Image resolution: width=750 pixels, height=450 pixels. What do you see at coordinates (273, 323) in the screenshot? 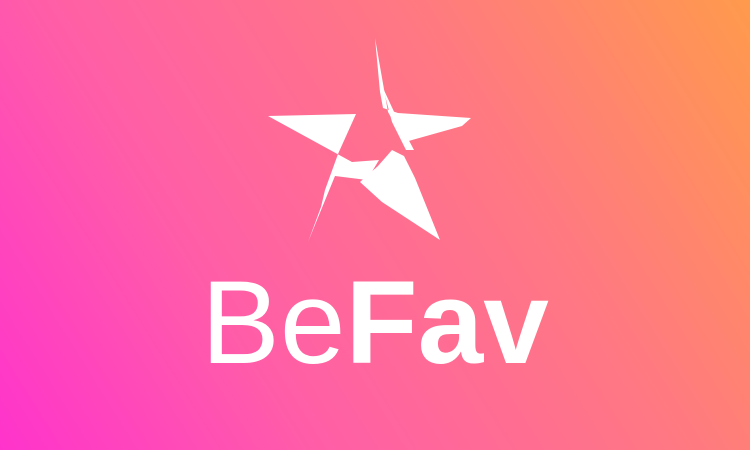
I see `brand-name-part-1: Be` at bounding box center [273, 323].